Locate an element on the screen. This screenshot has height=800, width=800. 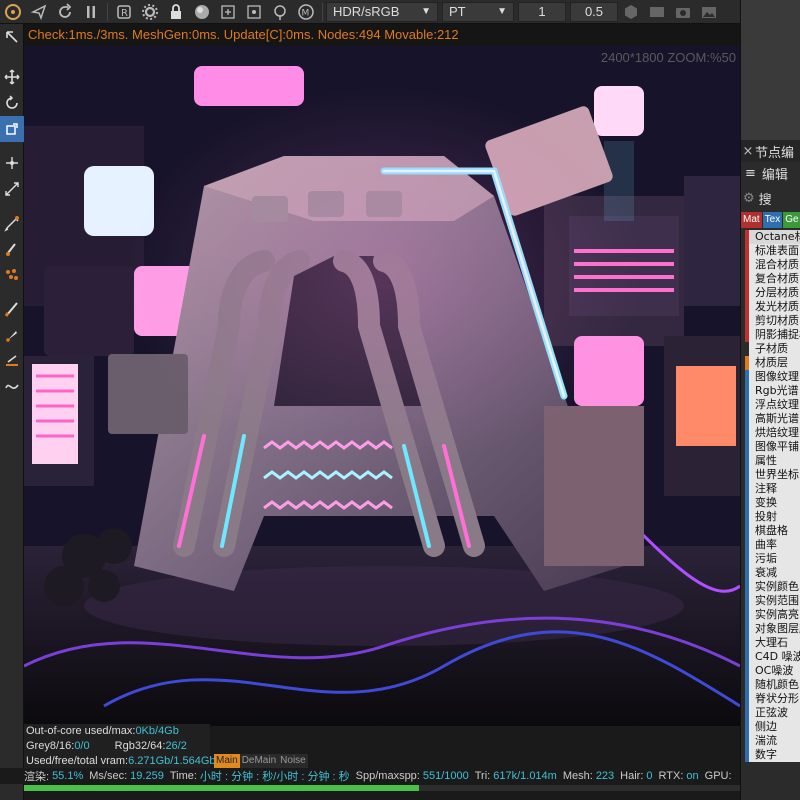
node-list-item: 随机颜色 is located at coordinates (772, 685).